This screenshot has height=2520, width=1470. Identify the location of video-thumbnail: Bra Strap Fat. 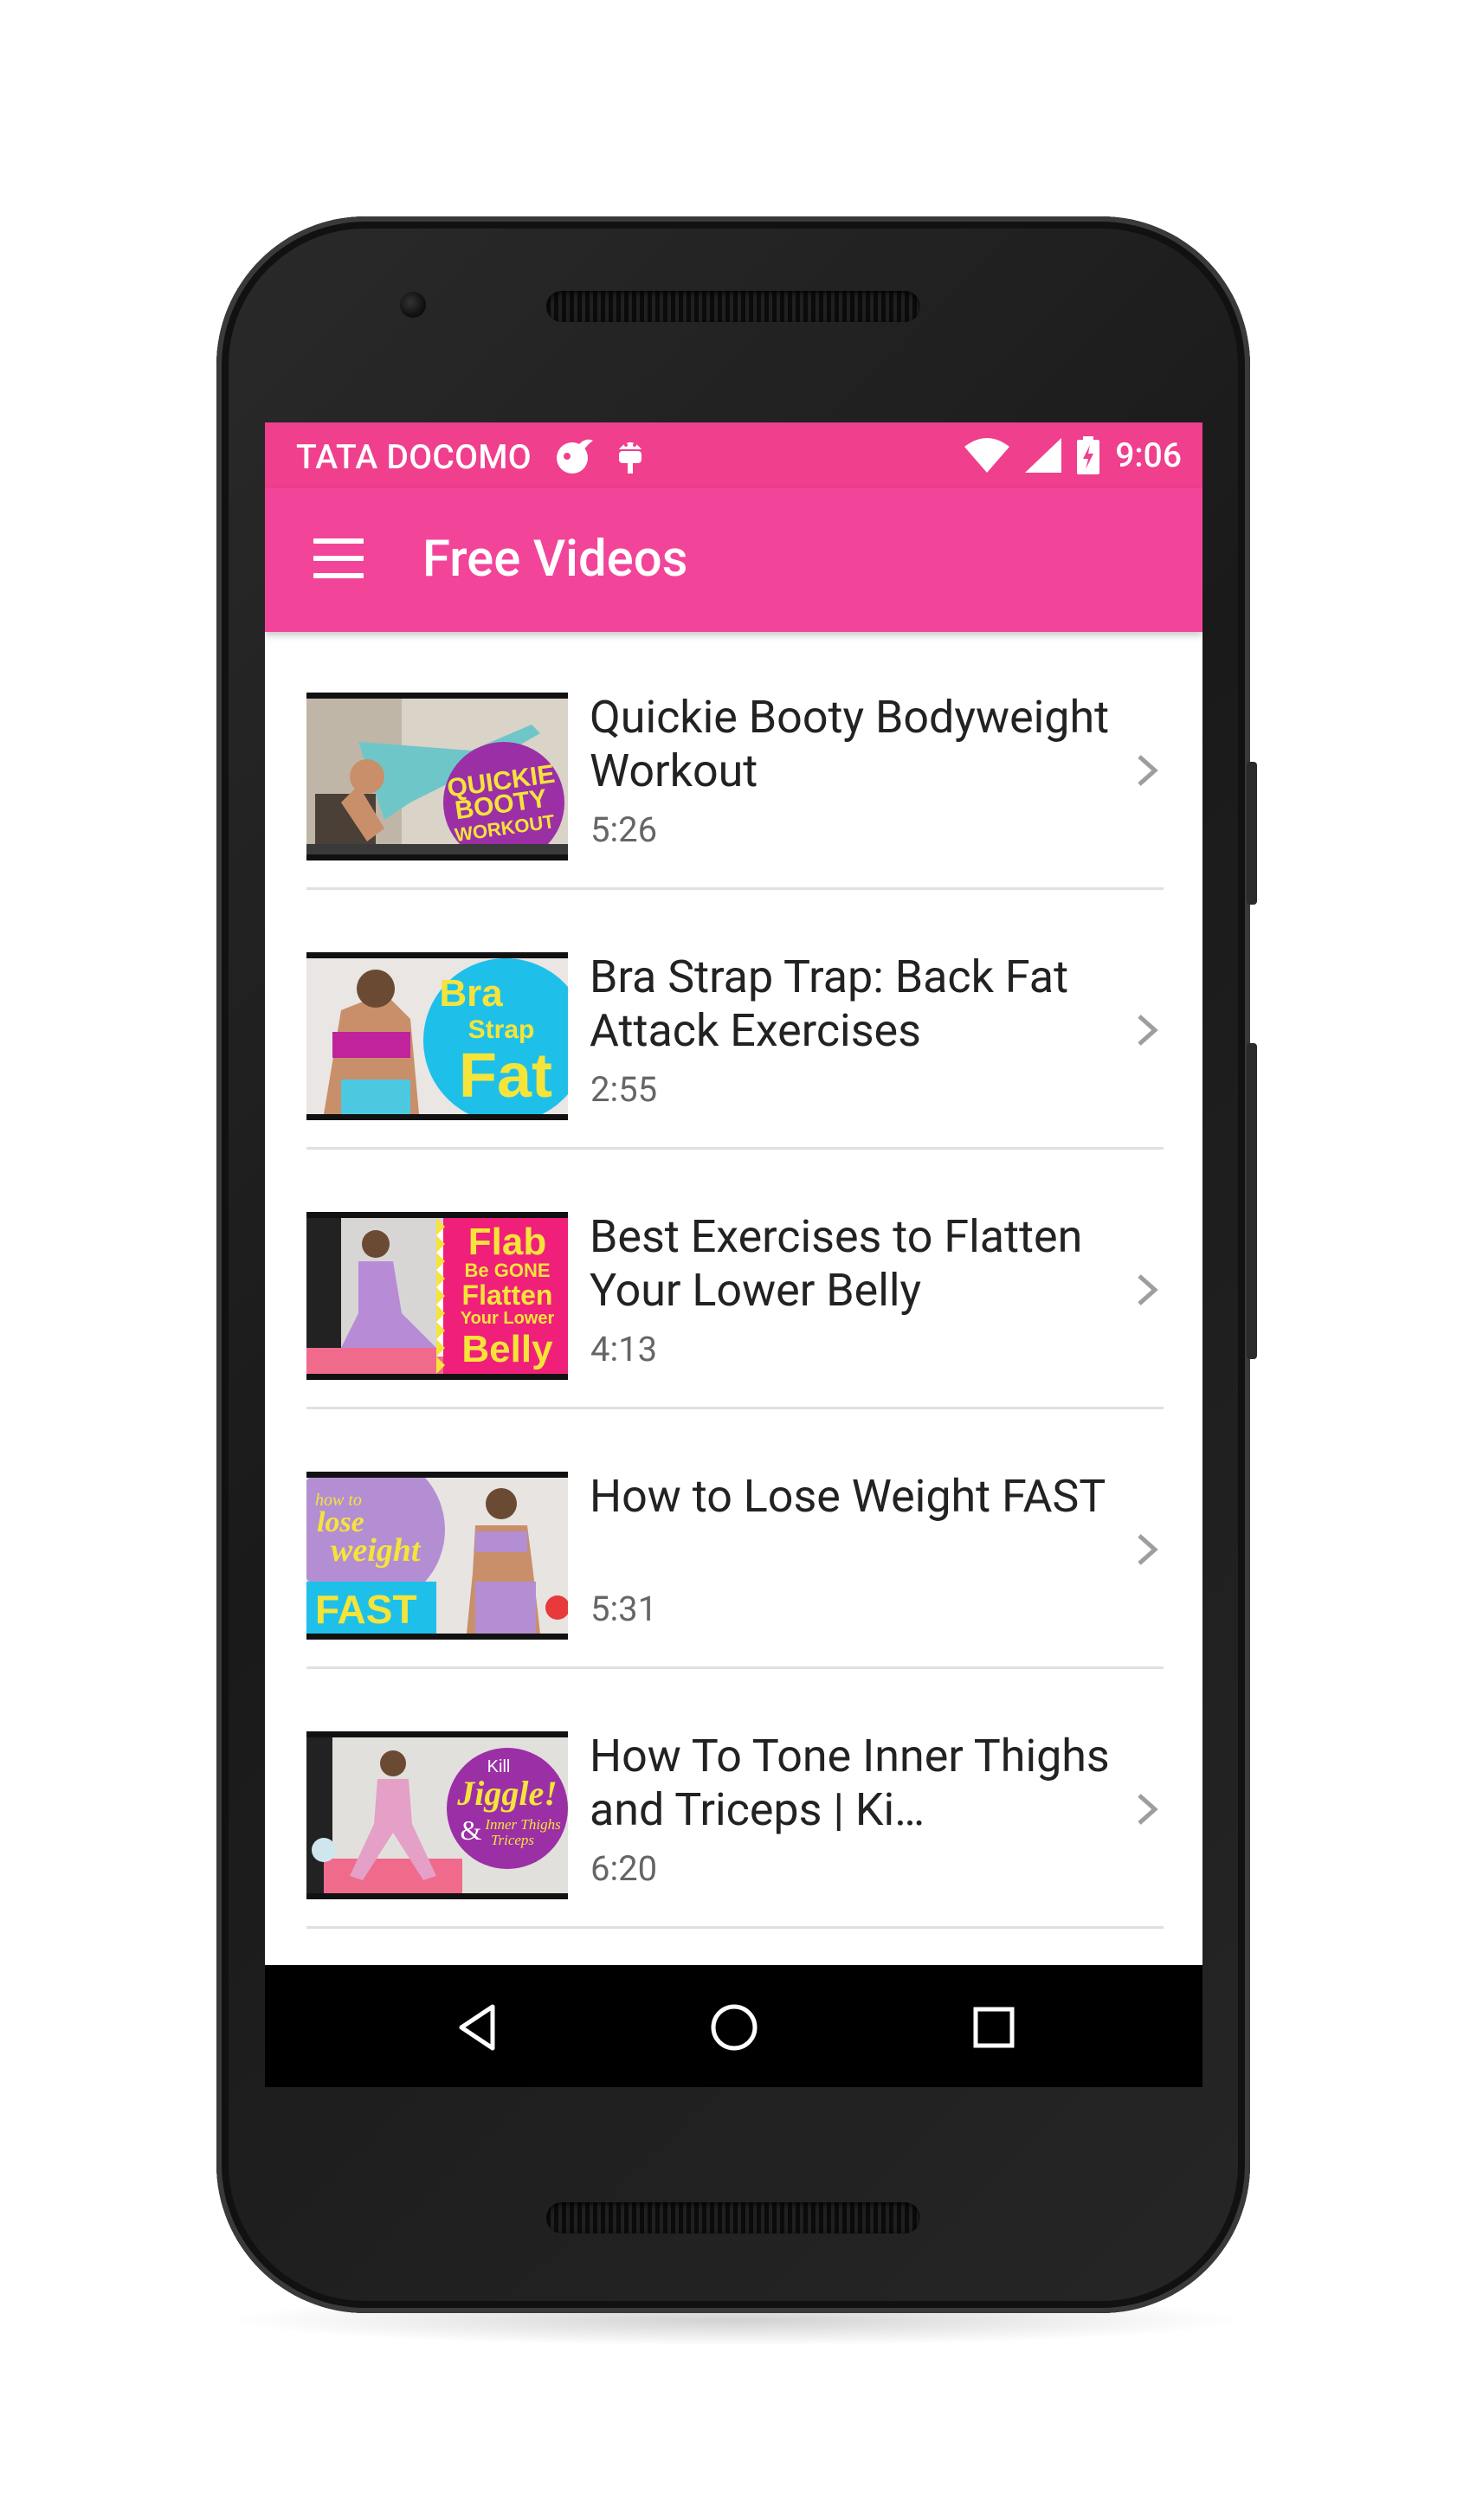
(437, 1036).